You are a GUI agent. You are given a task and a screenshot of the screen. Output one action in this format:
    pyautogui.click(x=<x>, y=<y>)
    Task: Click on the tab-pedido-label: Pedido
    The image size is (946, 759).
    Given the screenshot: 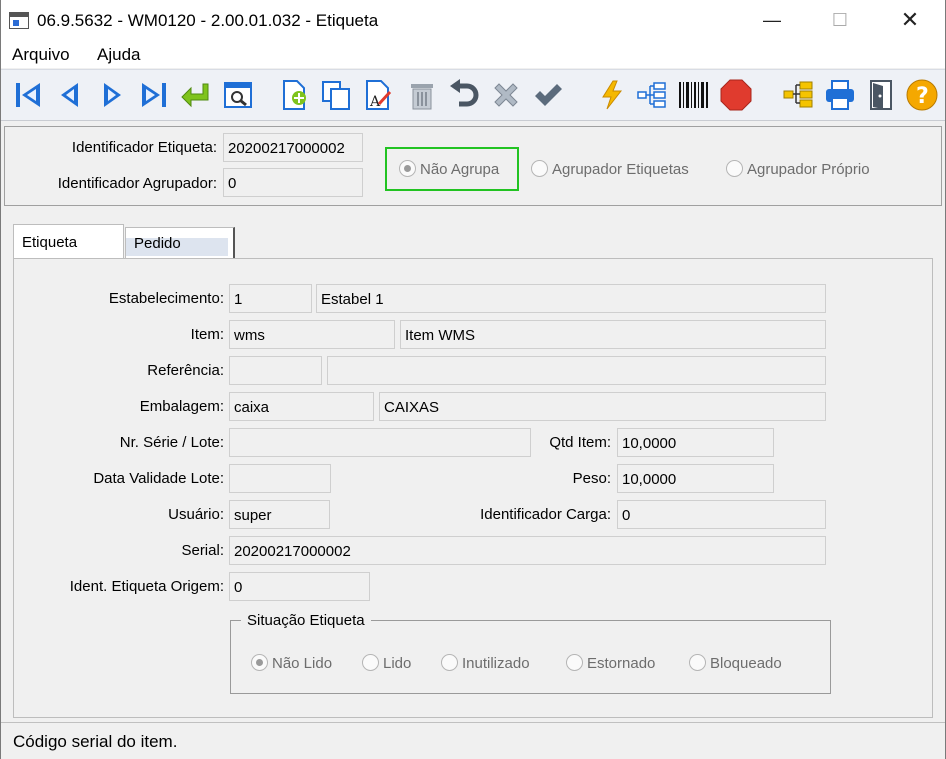 What is the action you would take?
    pyautogui.click(x=157, y=243)
    